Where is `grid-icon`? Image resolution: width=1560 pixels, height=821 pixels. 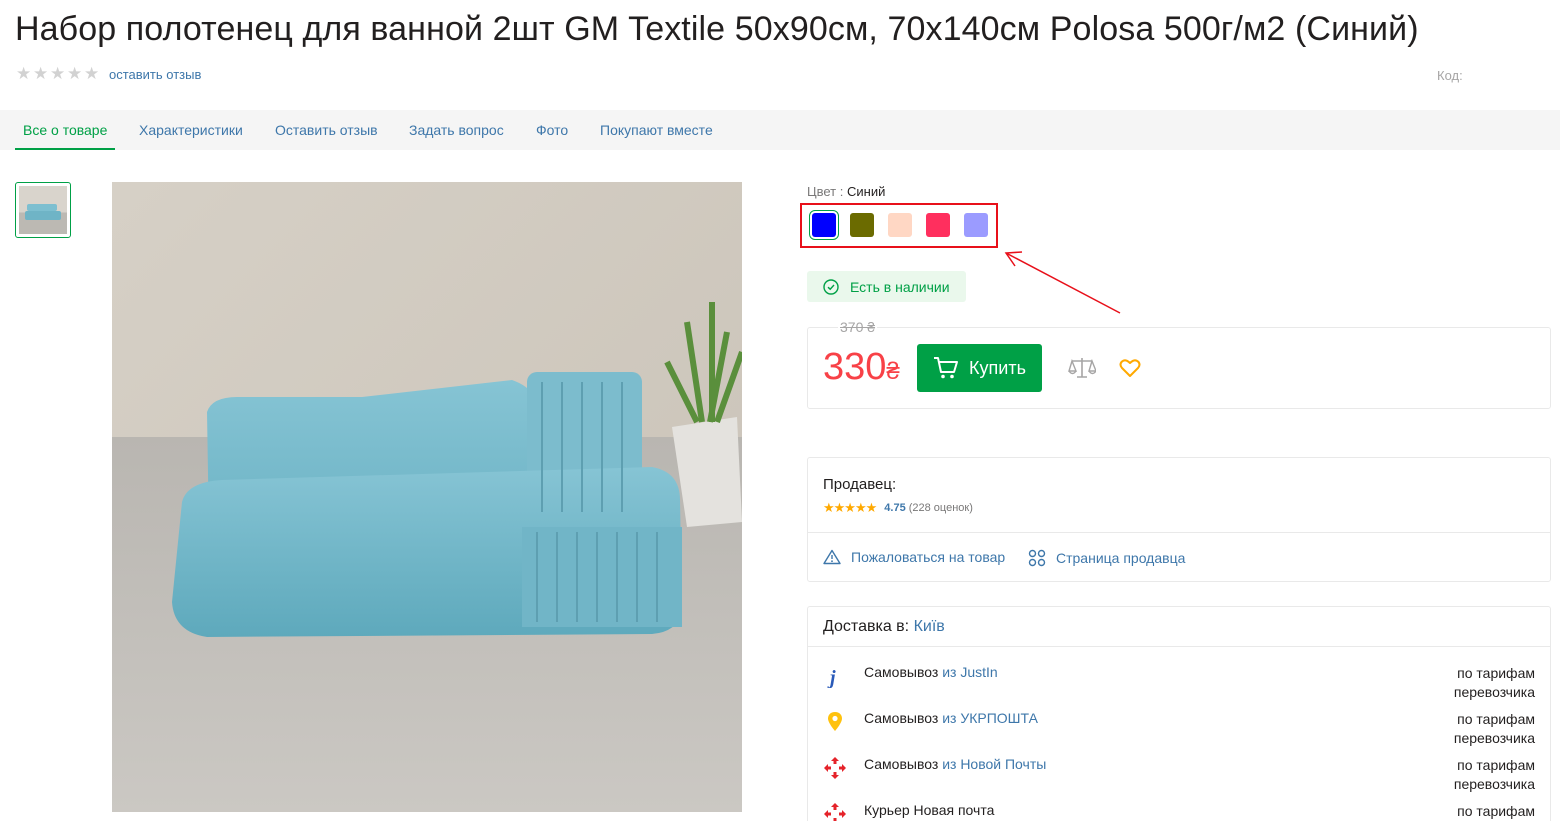 grid-icon is located at coordinates (1037, 558).